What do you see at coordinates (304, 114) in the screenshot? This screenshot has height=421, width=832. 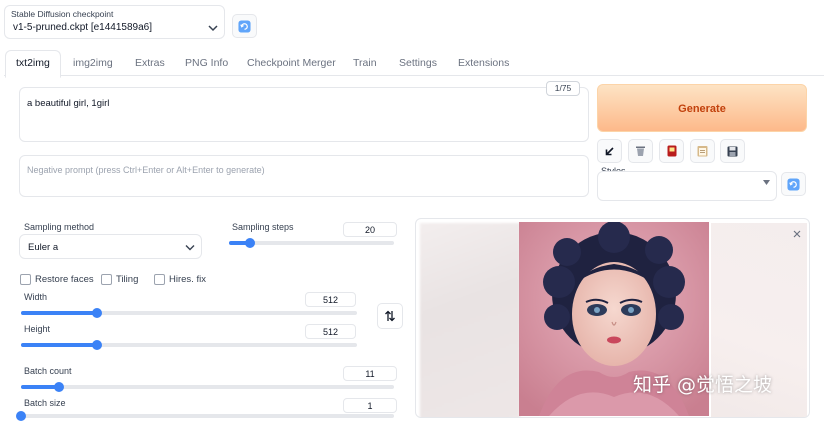 I see `prompt-textarea: a beautiful girl, 1girl` at bounding box center [304, 114].